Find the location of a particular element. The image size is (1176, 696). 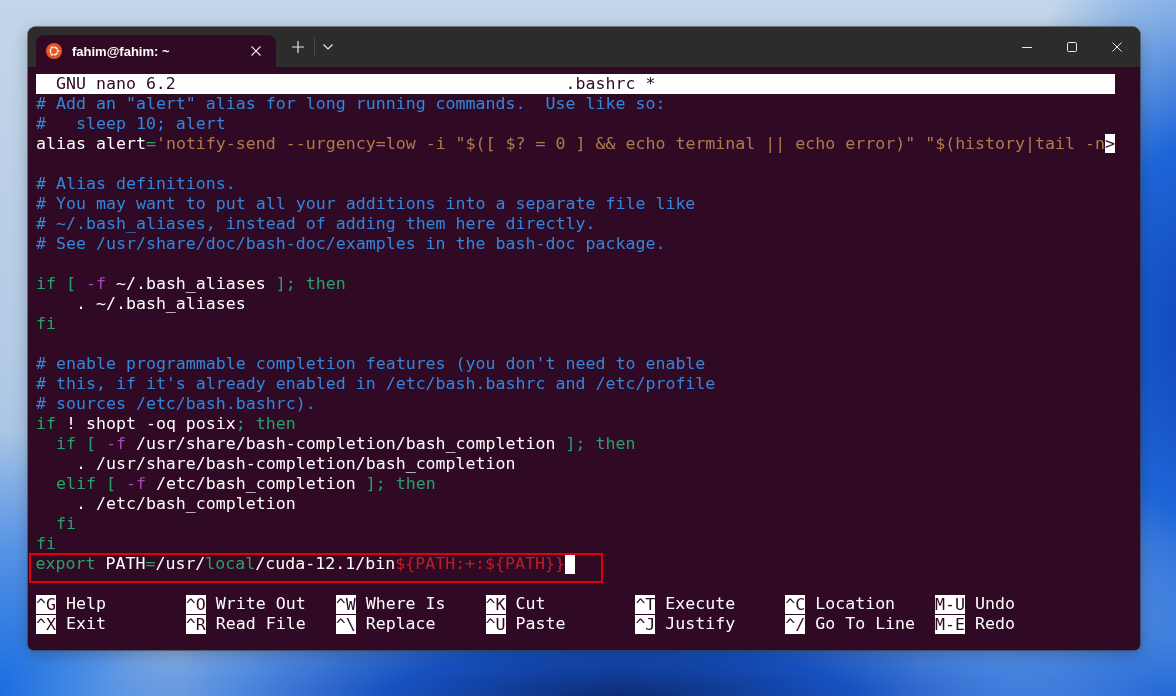

code-line: # Add an "alert" alias for long running commands. Use like so: is located at coordinates (351, 104).